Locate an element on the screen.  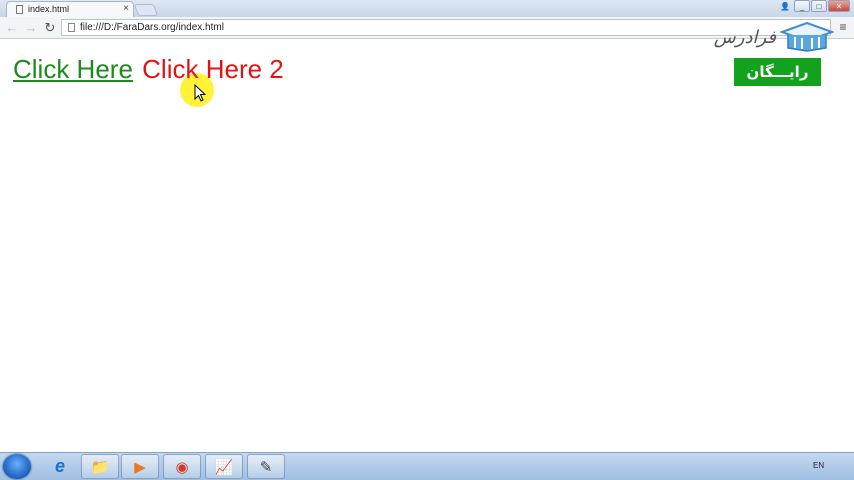
chart-app-icon: 📈 is located at coordinates (224, 466).